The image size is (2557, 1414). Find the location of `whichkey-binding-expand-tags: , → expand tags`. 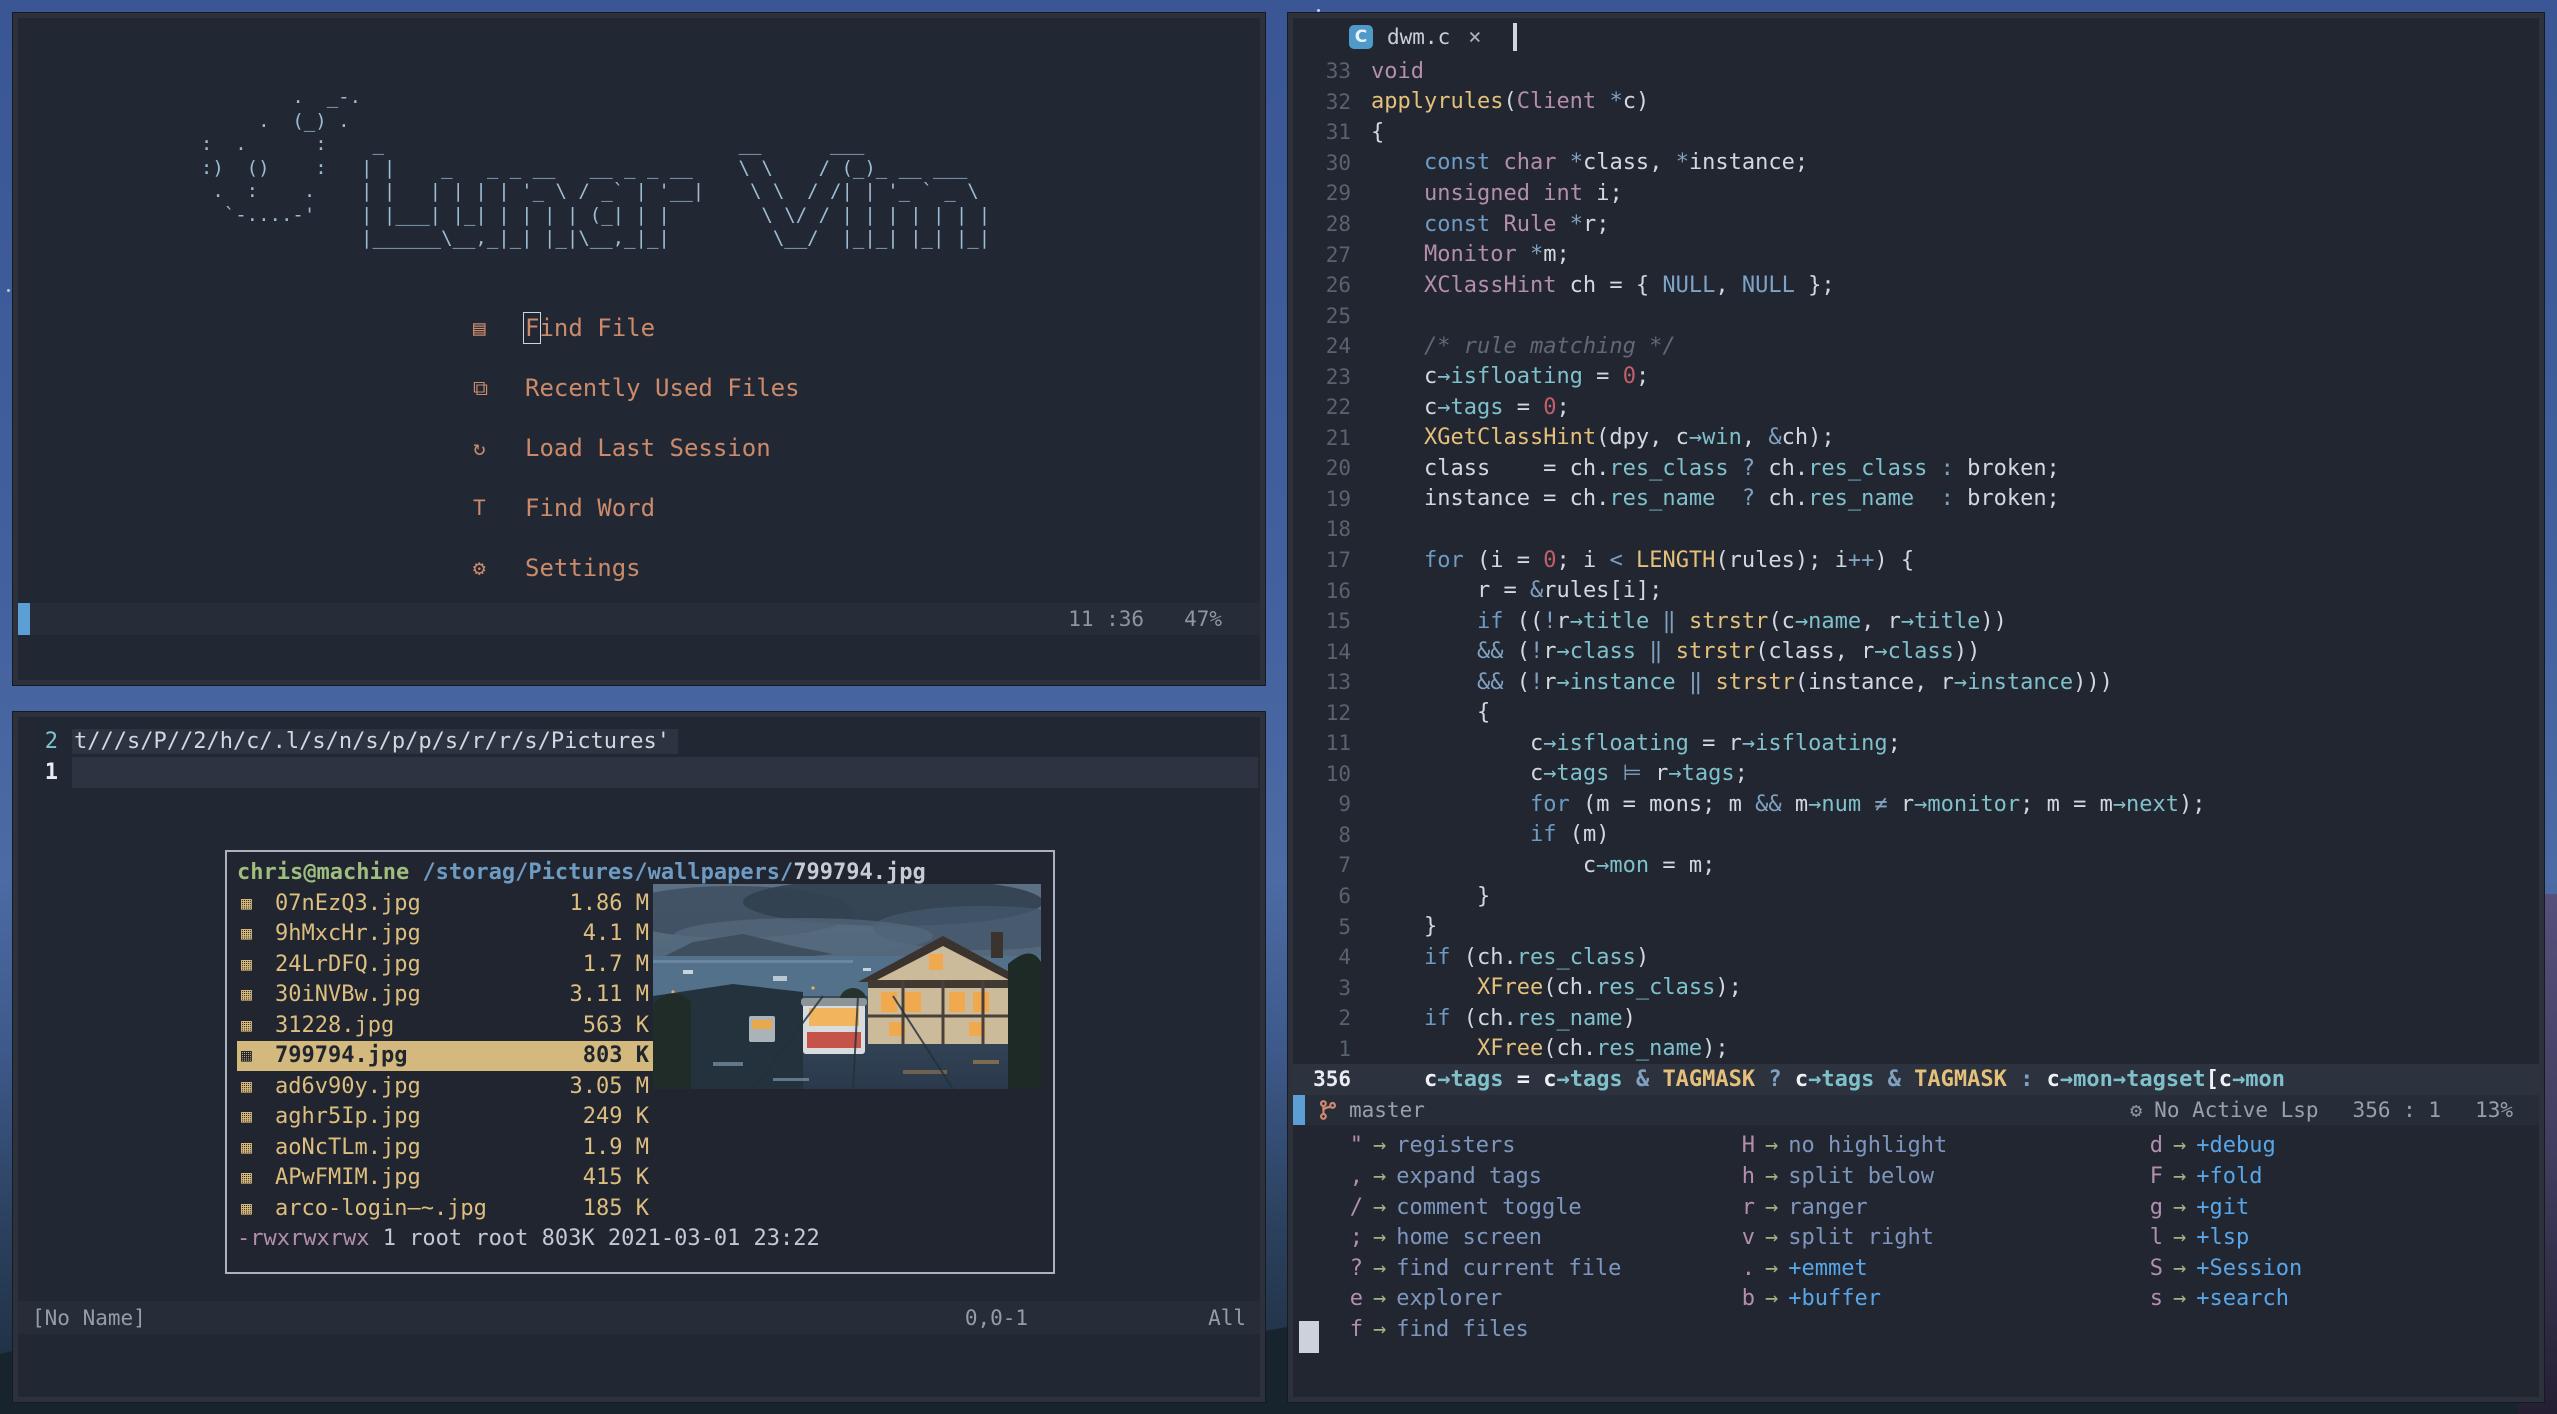

whichkey-binding-expand-tags: , → expand tags is located at coordinates (1545, 1176).